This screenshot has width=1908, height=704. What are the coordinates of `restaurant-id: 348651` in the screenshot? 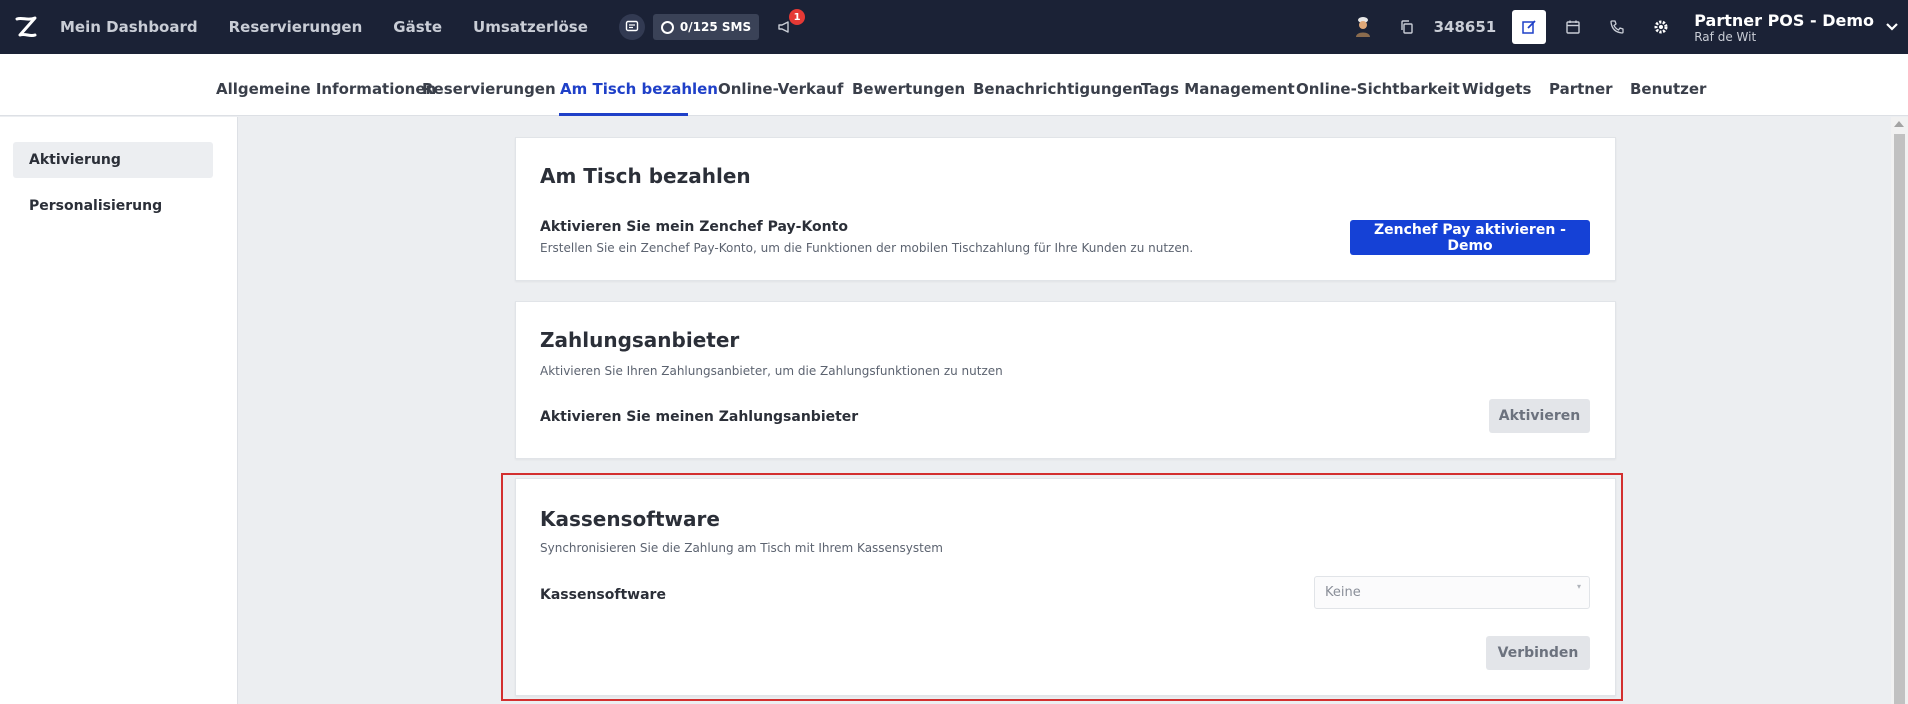 It's located at (1465, 27).